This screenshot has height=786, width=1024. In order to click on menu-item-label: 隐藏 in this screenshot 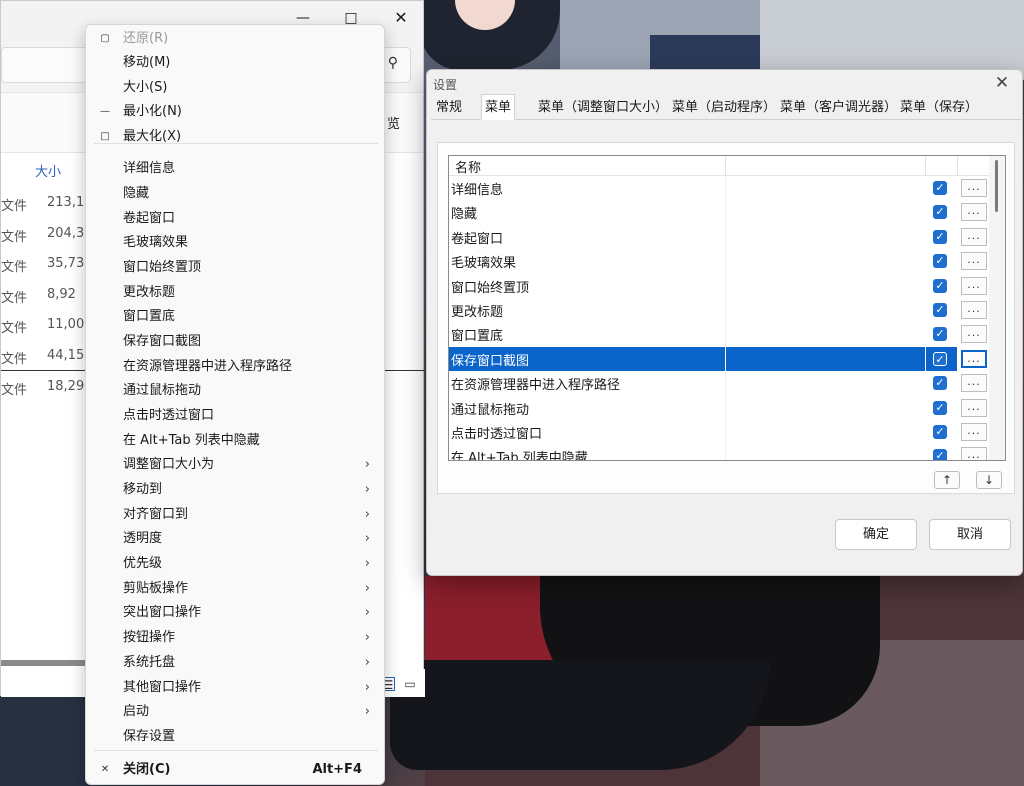, I will do `click(136, 193)`.